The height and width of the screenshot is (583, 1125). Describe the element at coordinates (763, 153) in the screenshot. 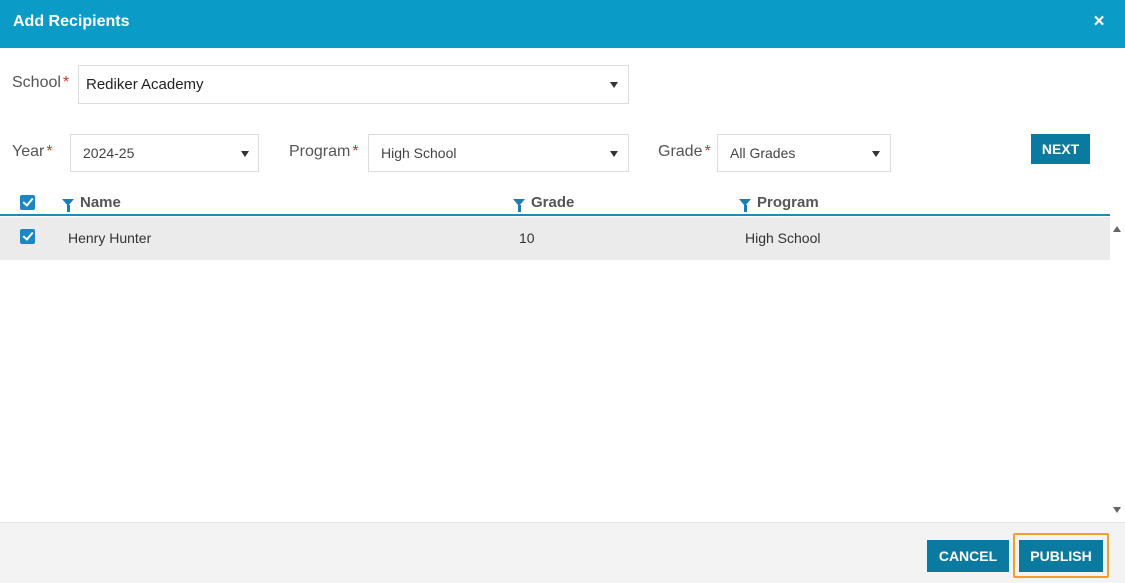

I see `grade-select-value: All Grades` at that location.